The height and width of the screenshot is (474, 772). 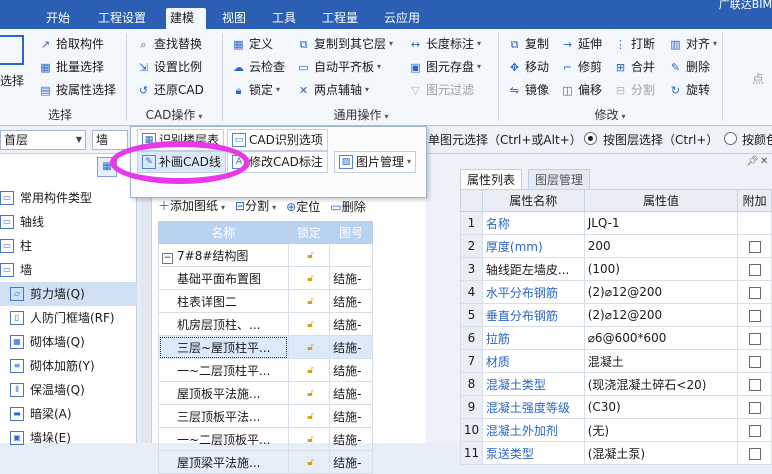 What do you see at coordinates (661, 269) in the screenshot?
I see `property-value: (100)` at bounding box center [661, 269].